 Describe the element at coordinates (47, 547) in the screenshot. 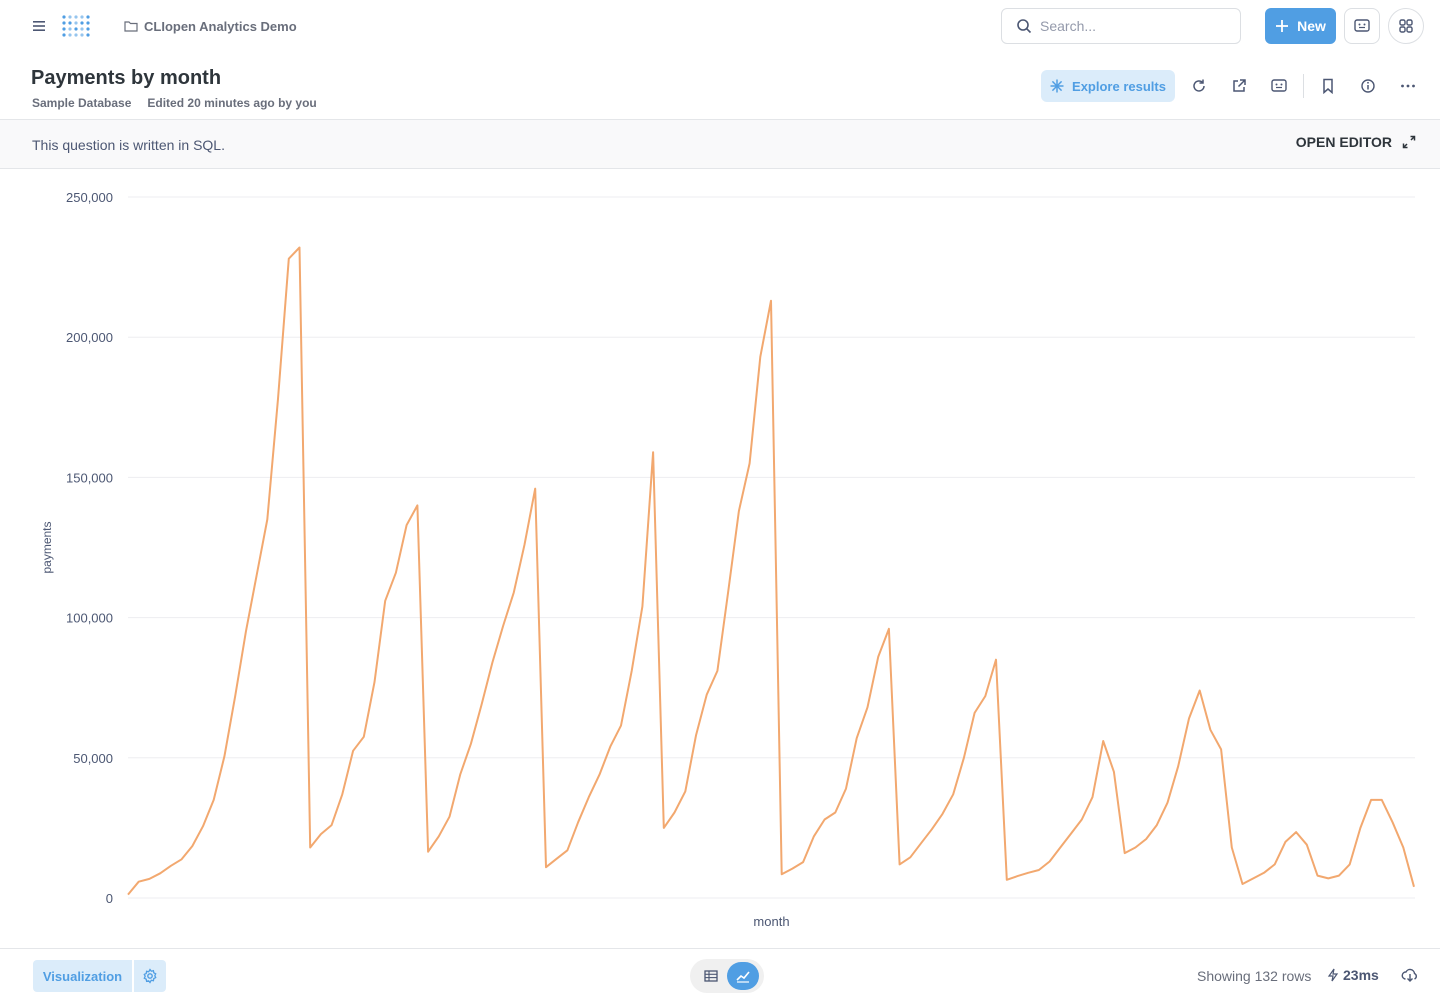

I see `y-axis-label: payments` at that location.